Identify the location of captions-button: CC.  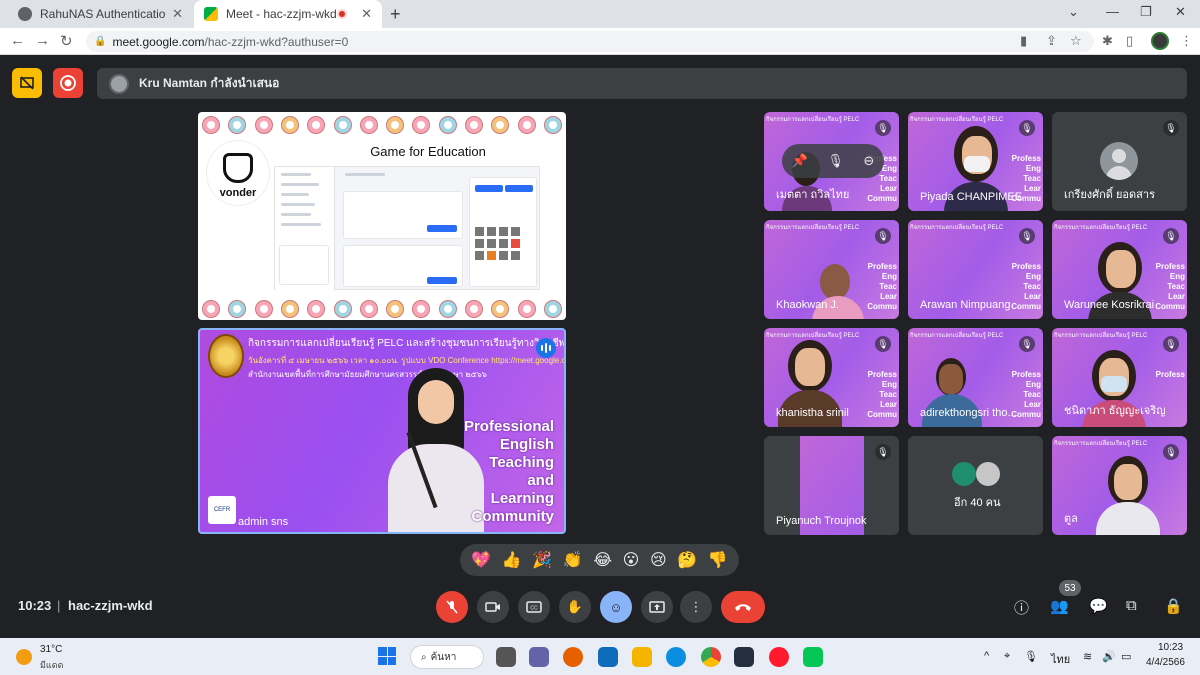
(534, 607).